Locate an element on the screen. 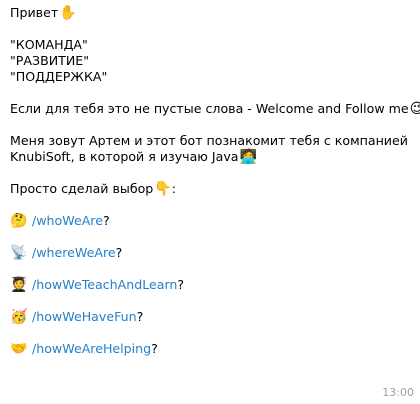 The width and height of the screenshot is (420, 404). satellite-antenna-icon: 📡 is located at coordinates (19, 253).